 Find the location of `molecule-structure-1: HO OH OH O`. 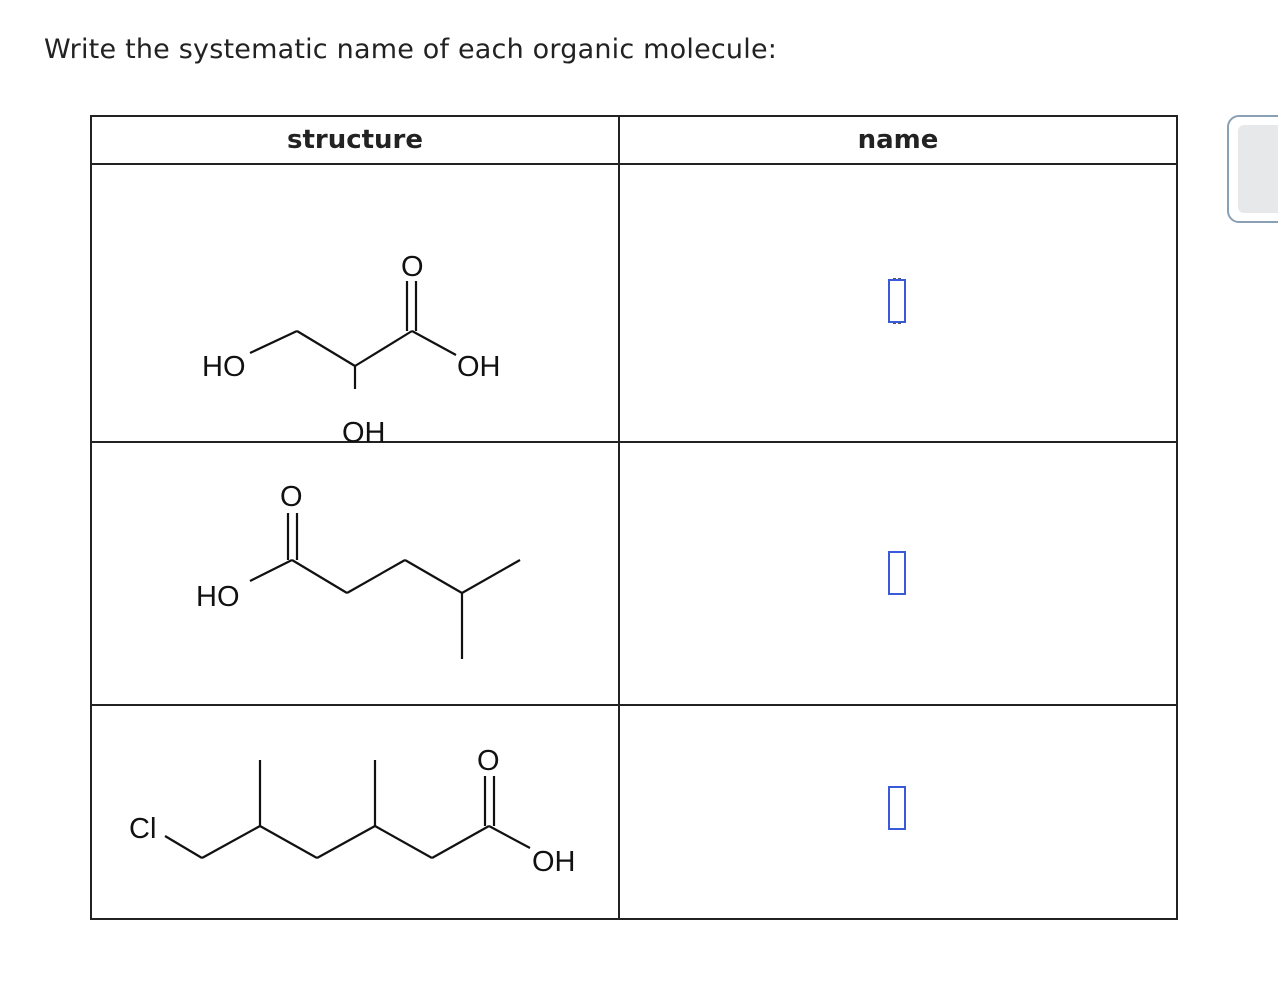

molecule-structure-1: HO OH OH O is located at coordinates (351, 350).